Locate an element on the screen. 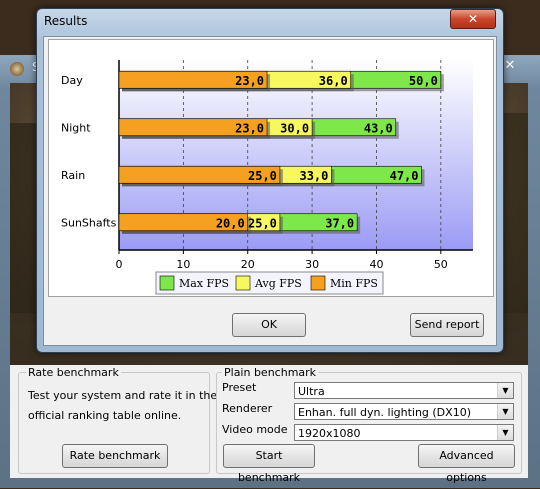 The height and width of the screenshot is (489, 540). renderer-select: Enhan. full dyn. lighting (DX10) ▼ is located at coordinates (404, 411).